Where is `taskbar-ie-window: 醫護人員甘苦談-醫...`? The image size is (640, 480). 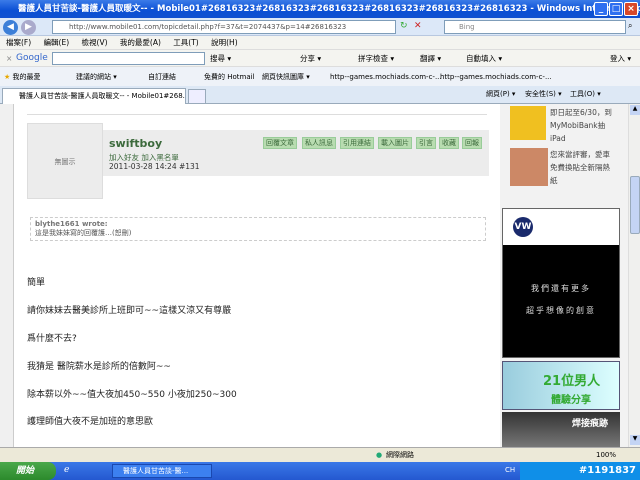 taskbar-ie-window: 醫護人員甘苦談-醫... is located at coordinates (162, 471).